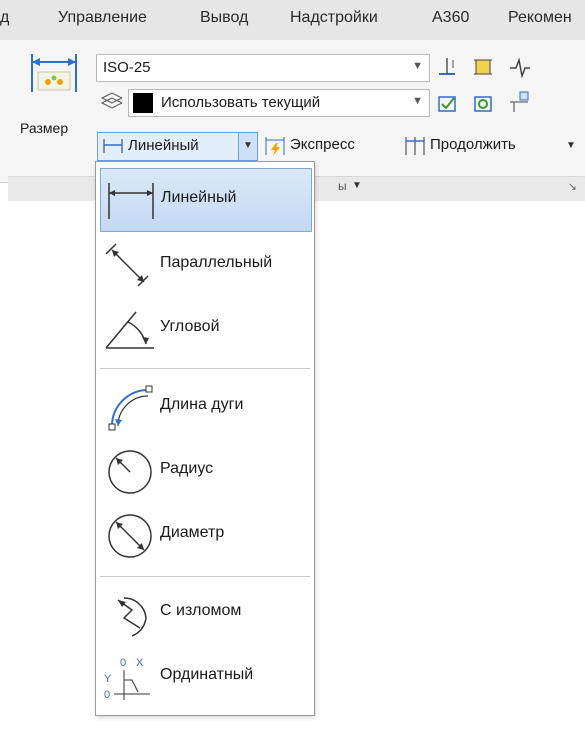 The height and width of the screenshot is (731, 585). What do you see at coordinates (483, 103) in the screenshot?
I see `update-dim-icon` at bounding box center [483, 103].